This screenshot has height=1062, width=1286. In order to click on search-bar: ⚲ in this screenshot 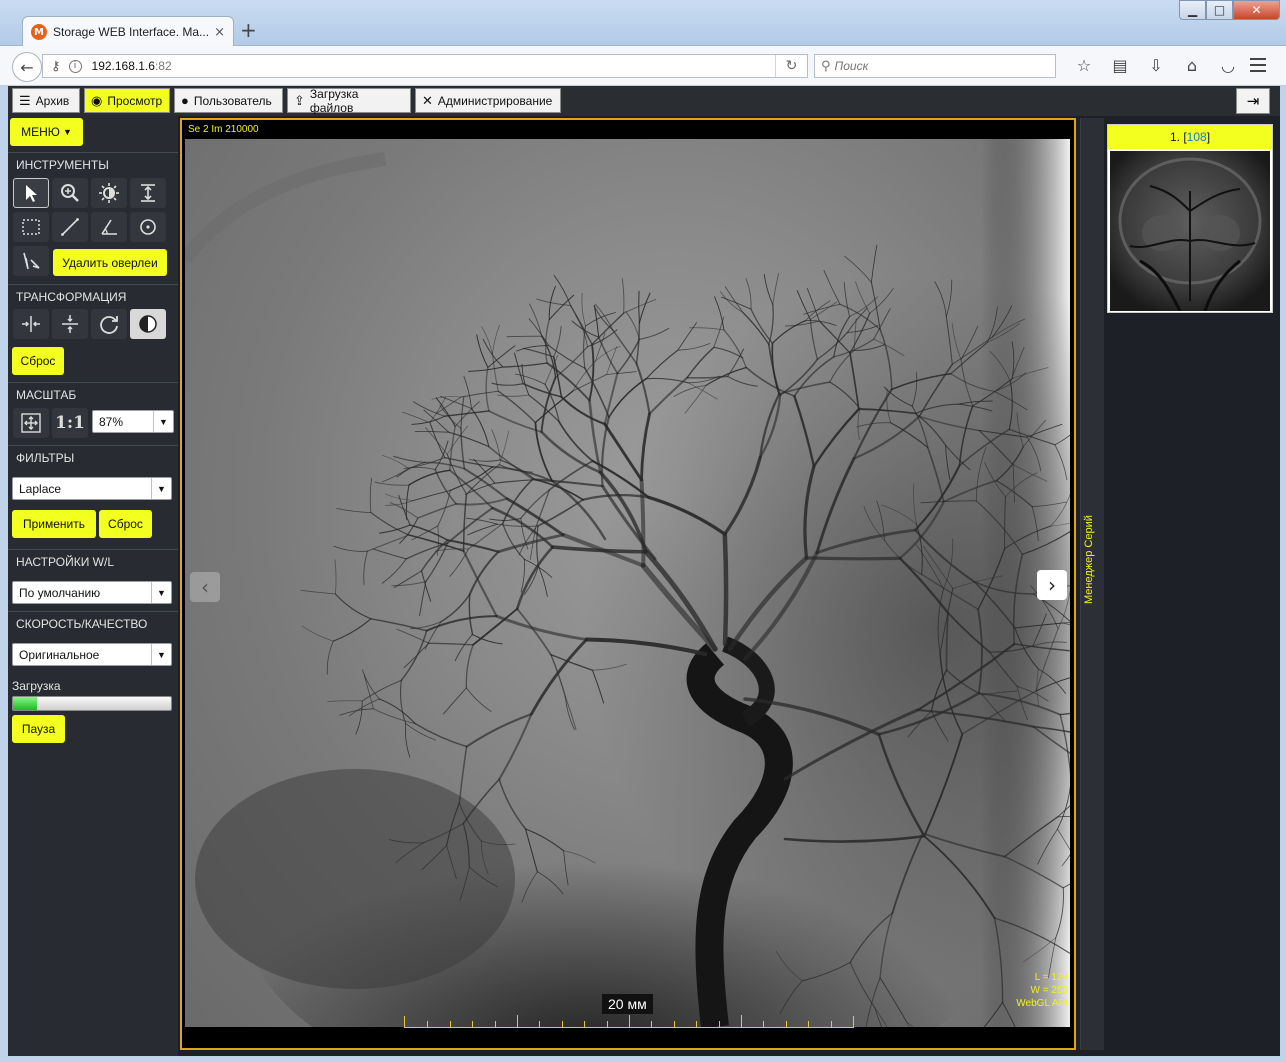, I will do `click(935, 66)`.